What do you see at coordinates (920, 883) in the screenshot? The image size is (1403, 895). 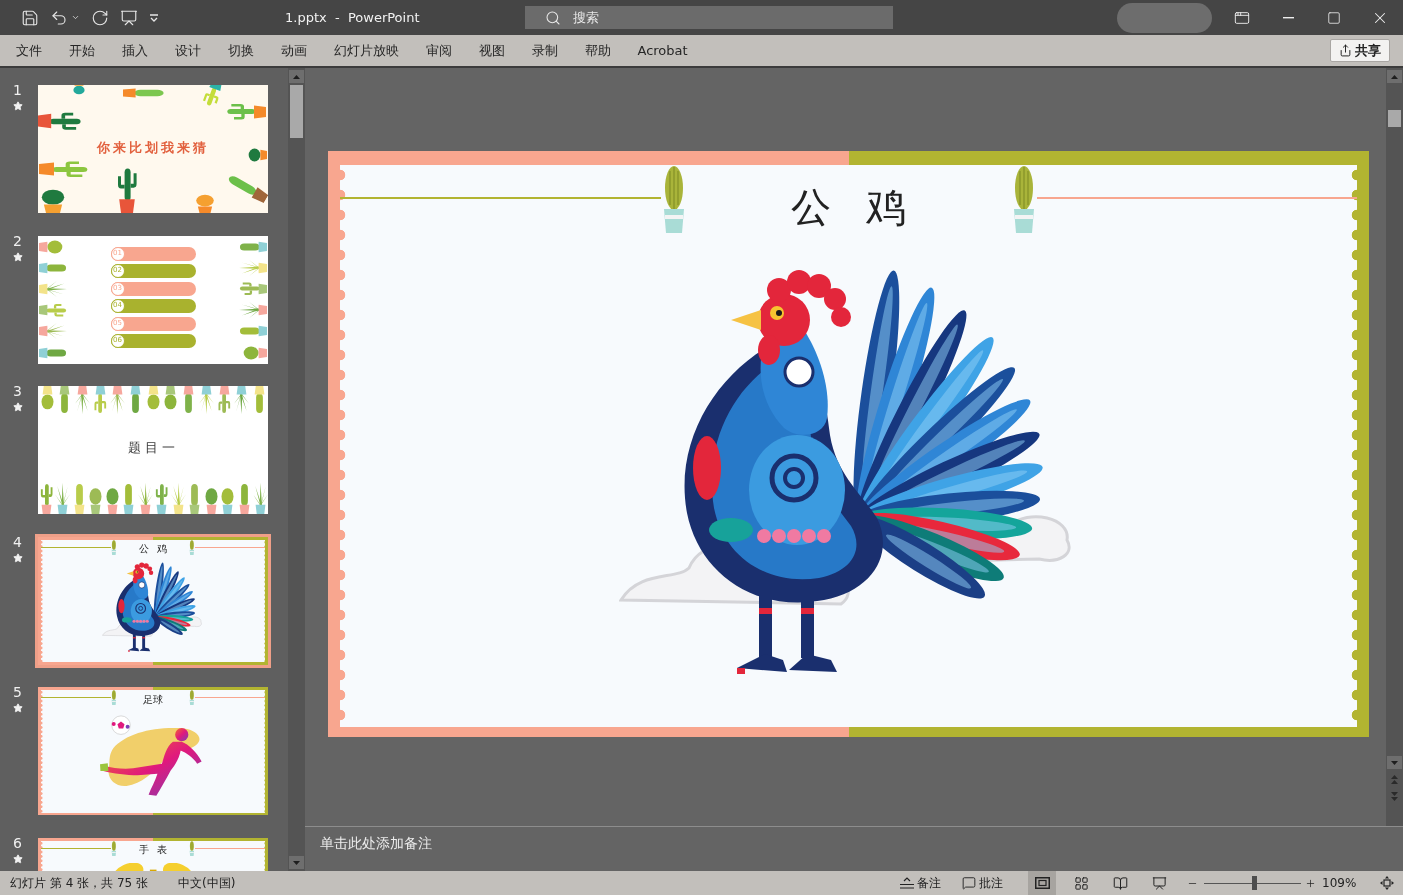 I see `notes-button: 备注` at bounding box center [920, 883].